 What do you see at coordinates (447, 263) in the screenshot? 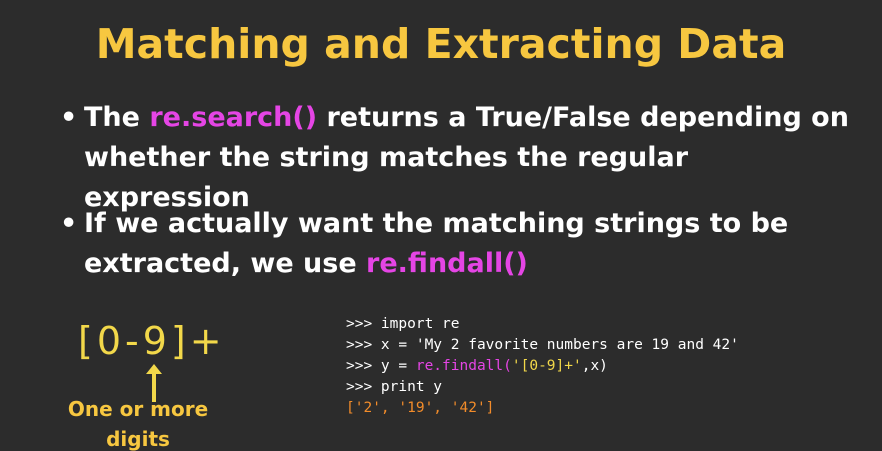
I see `bullet-code-highlight: re.findall()` at bounding box center [447, 263].